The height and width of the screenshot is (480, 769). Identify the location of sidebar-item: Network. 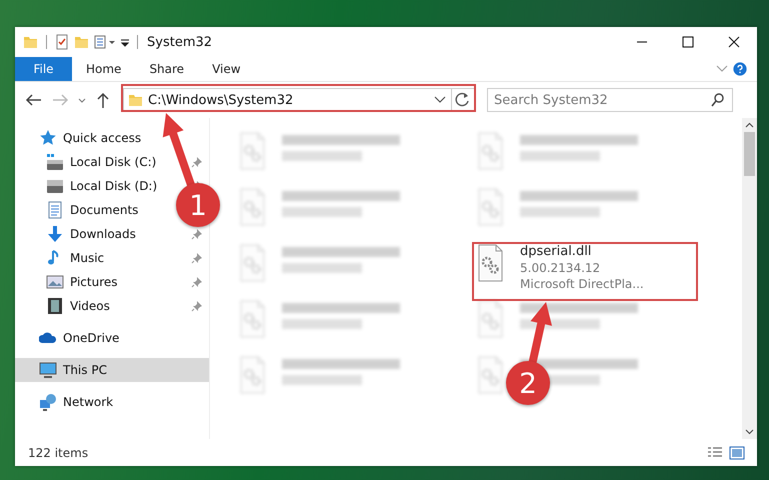
(76, 402).